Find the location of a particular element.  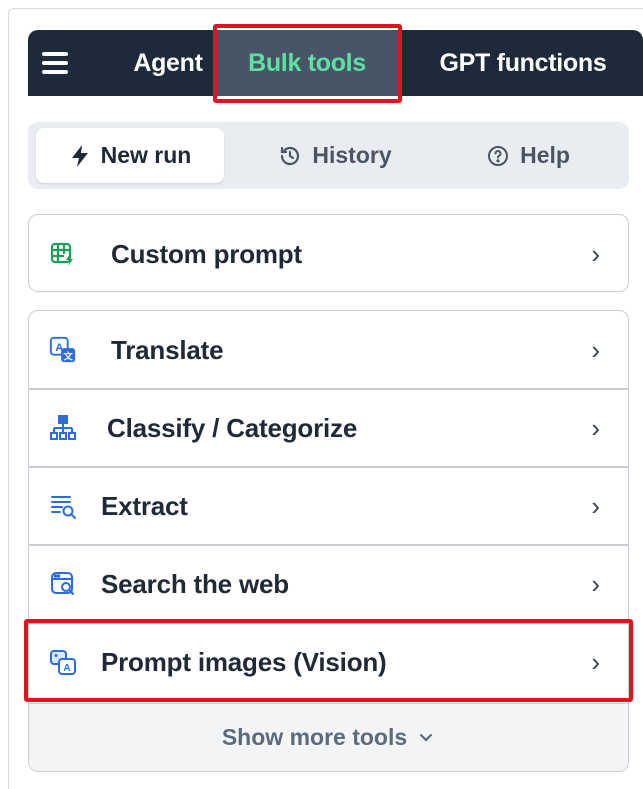

history-button: History is located at coordinates (335, 155).